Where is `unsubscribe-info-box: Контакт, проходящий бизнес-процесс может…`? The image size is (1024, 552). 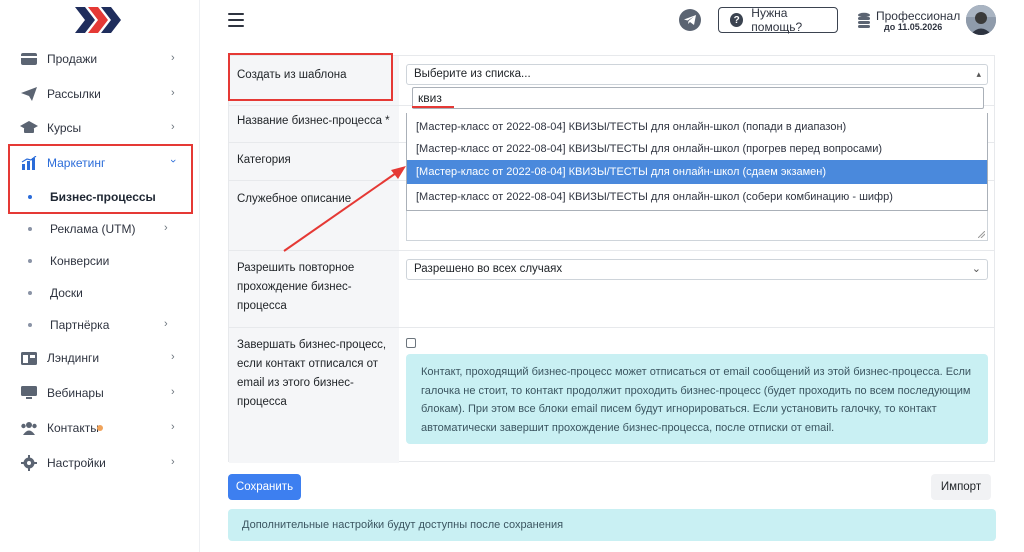 unsubscribe-info-box: Контакт, проходящий бизнес-процесс может… is located at coordinates (697, 399).